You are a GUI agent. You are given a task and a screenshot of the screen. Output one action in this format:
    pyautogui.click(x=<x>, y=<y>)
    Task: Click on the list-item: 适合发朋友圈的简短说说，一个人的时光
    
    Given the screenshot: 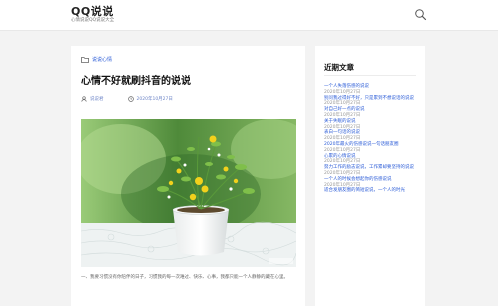 What is the action you would take?
    pyautogui.click(x=372, y=191)
    